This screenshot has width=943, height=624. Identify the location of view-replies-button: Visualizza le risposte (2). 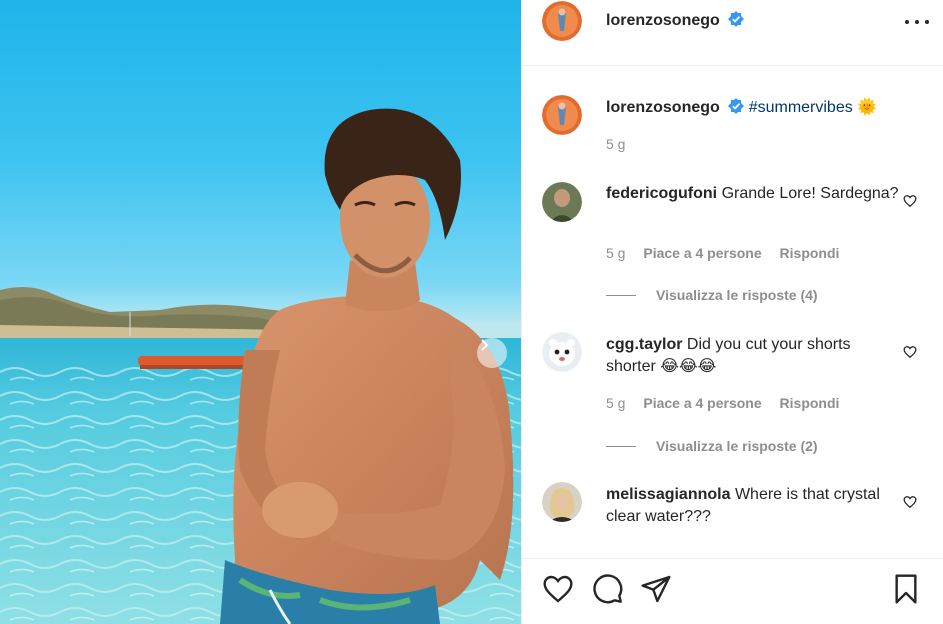
(712, 446).